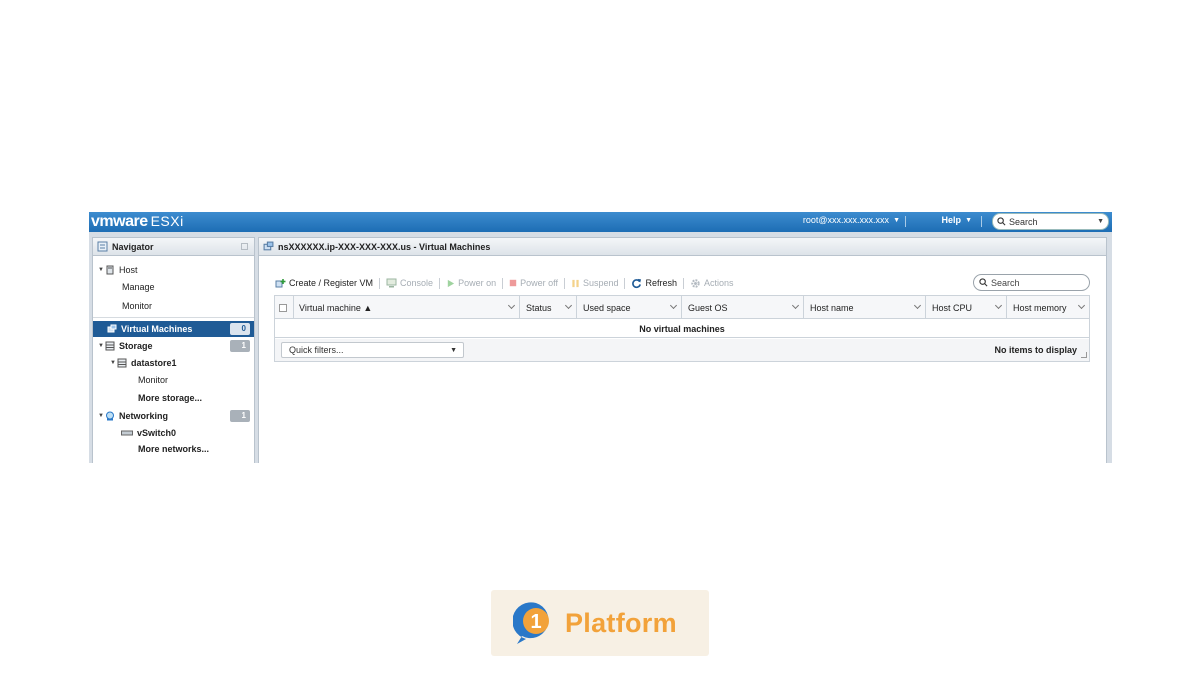 Image resolution: width=1200 pixels, height=675 pixels. Describe the element at coordinates (173, 317) in the screenshot. I see `nav-divider` at that location.